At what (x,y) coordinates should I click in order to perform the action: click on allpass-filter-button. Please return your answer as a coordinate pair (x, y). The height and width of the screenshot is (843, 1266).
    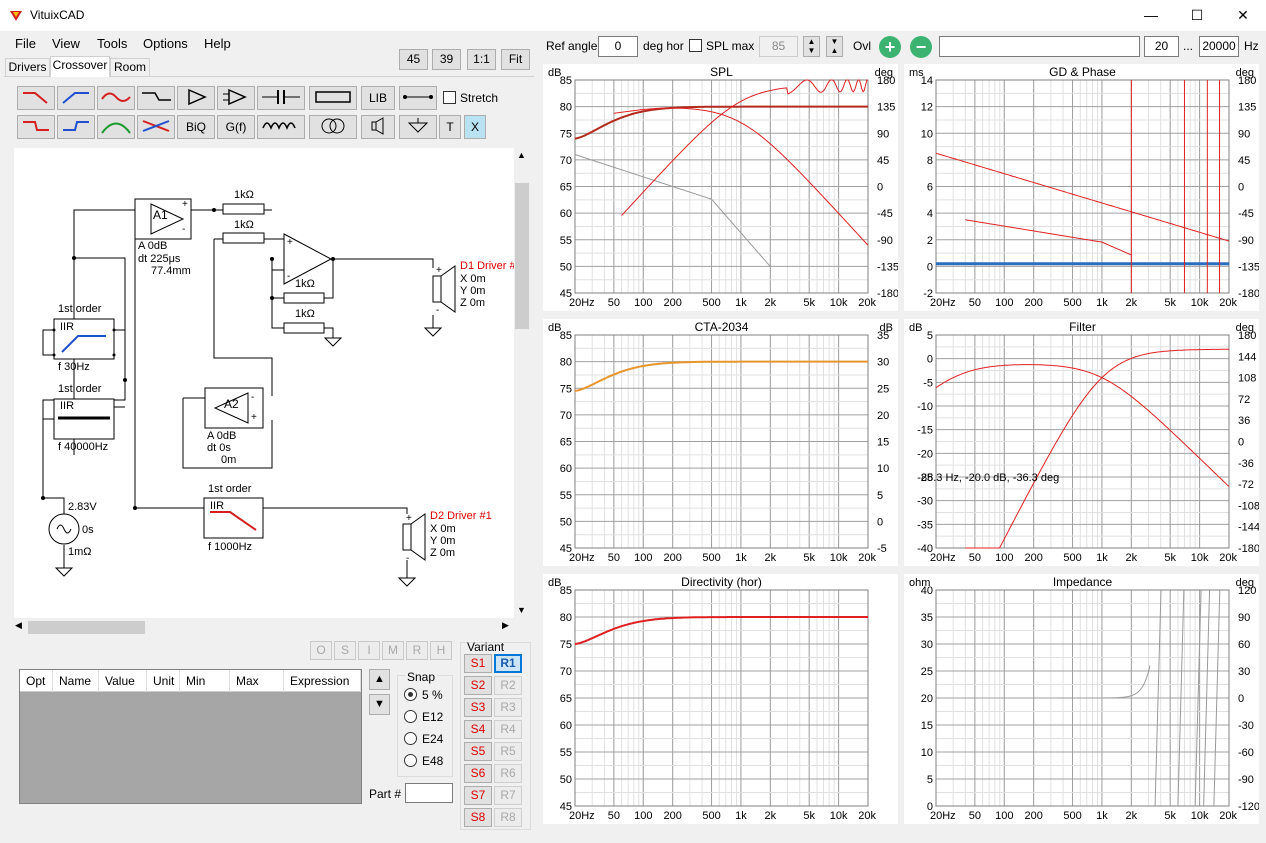
    Looking at the image, I should click on (156, 127).